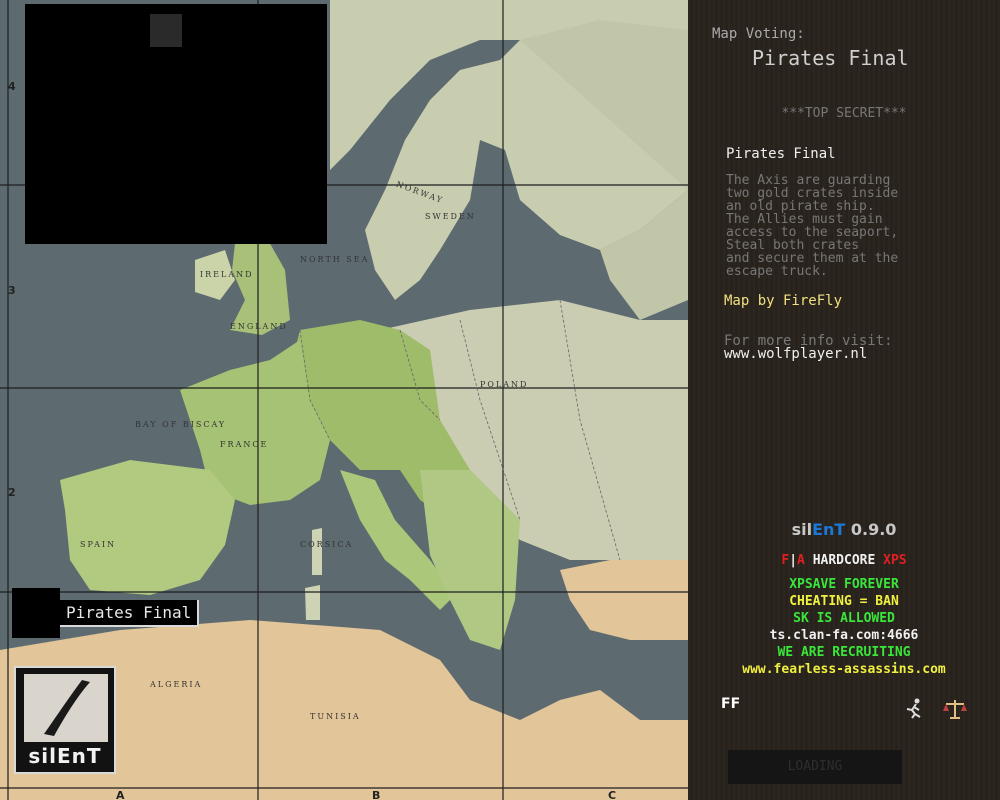 This screenshot has height=800, width=1000. What do you see at coordinates (376, 794) in the screenshot?
I see `grid-col-label: B` at bounding box center [376, 794].